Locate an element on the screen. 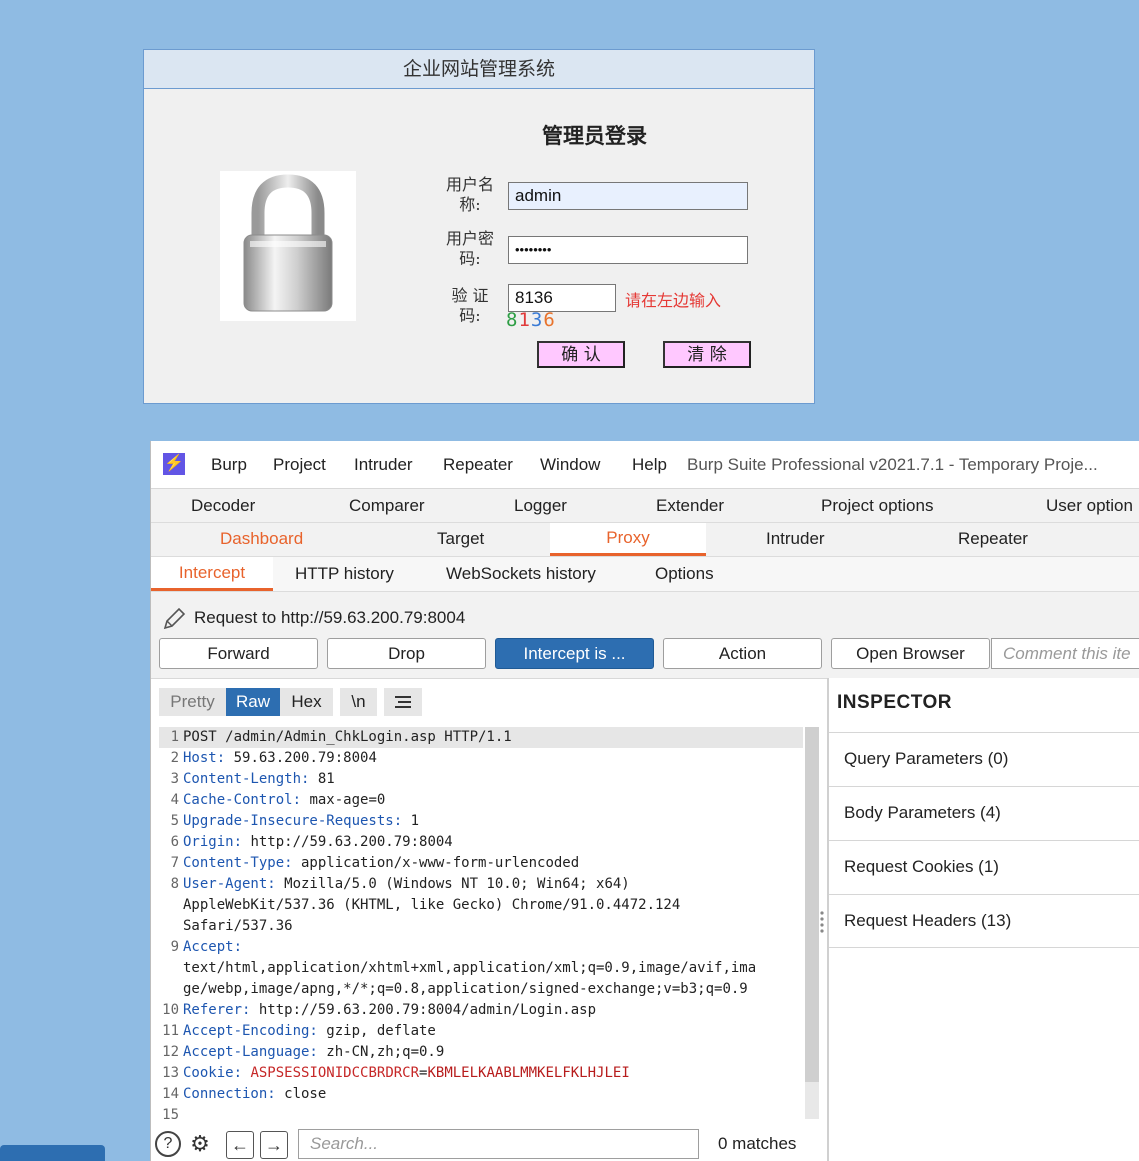 The width and height of the screenshot is (1139, 1161). subtab-websockets-history: WebSockets history is located at coordinates (521, 574).